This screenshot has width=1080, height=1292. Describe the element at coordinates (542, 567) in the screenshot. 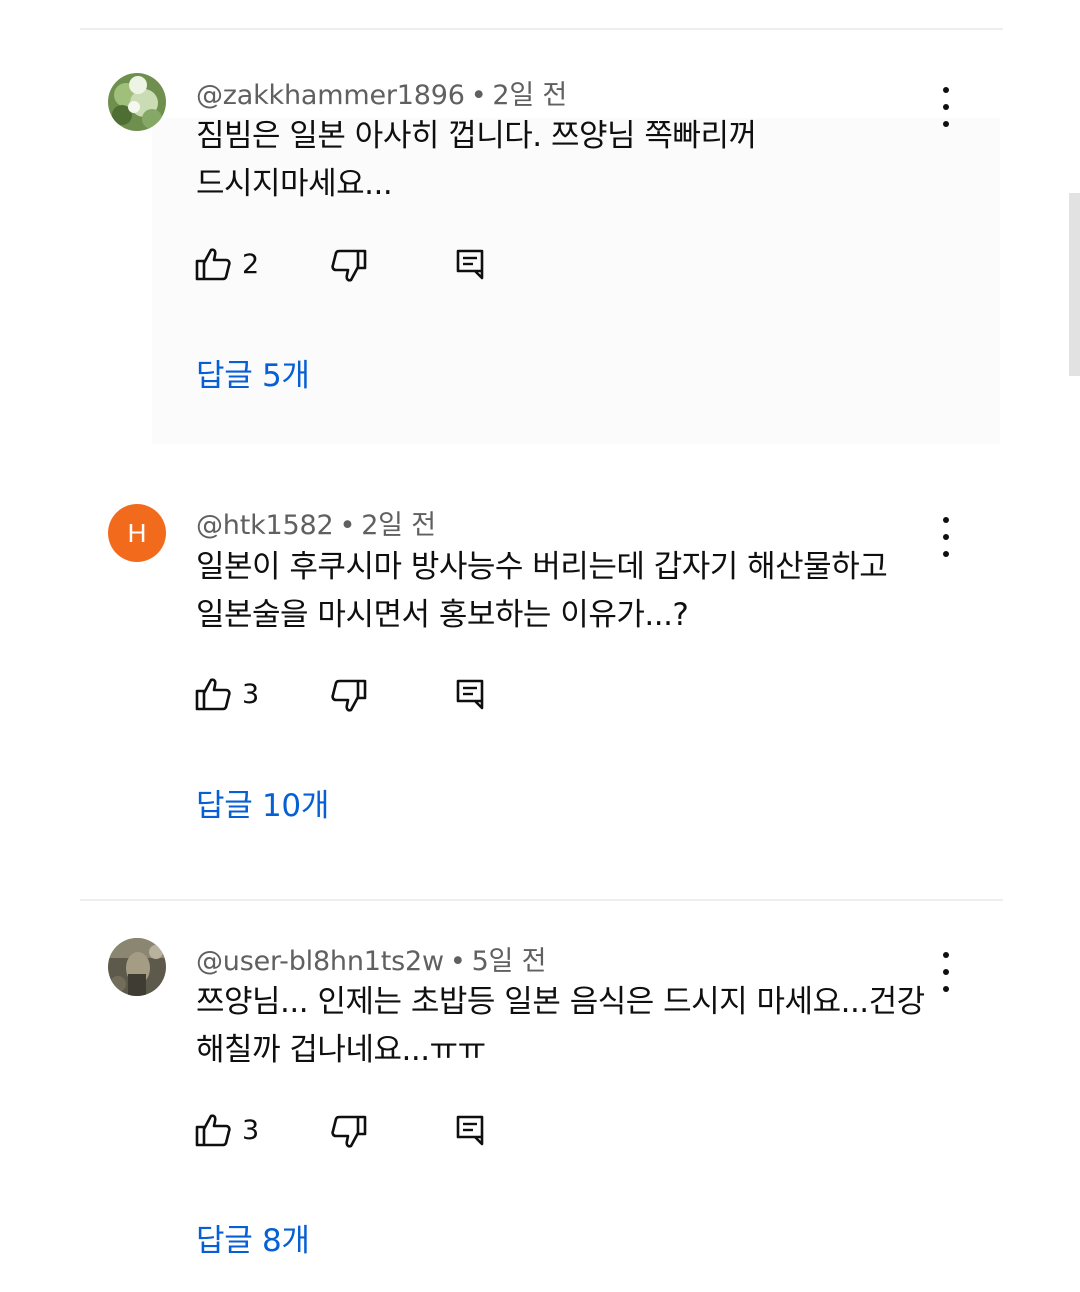

I see `comment-text-line: 일본이 후쿠시마 방사능수 버리는데 갑자기 해산물하고` at that location.